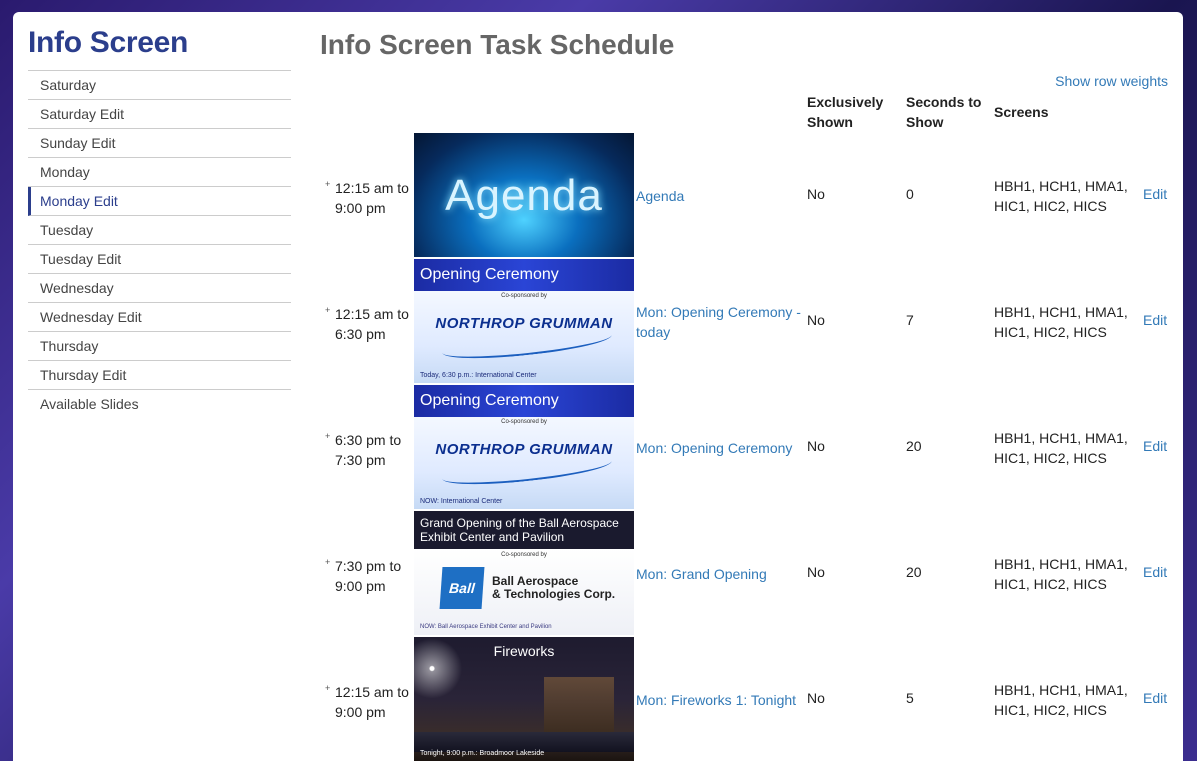 The width and height of the screenshot is (1197, 761). What do you see at coordinates (159, 143) in the screenshot?
I see `sidebar-item-sunday-edit: Sunday Edit` at bounding box center [159, 143].